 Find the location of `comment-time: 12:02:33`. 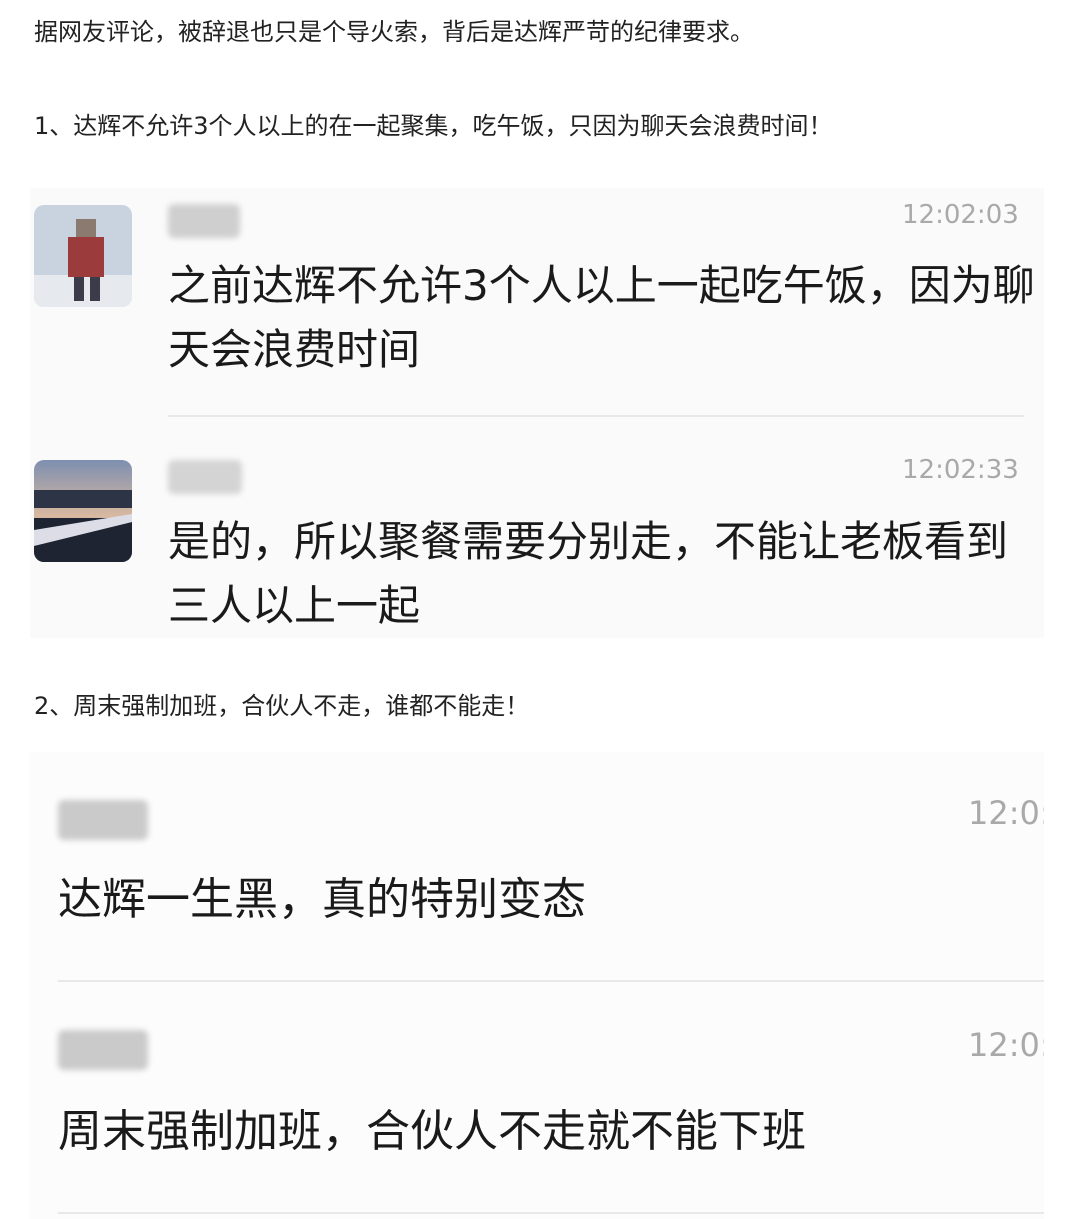

comment-time: 12:02:33 is located at coordinates (960, 470).